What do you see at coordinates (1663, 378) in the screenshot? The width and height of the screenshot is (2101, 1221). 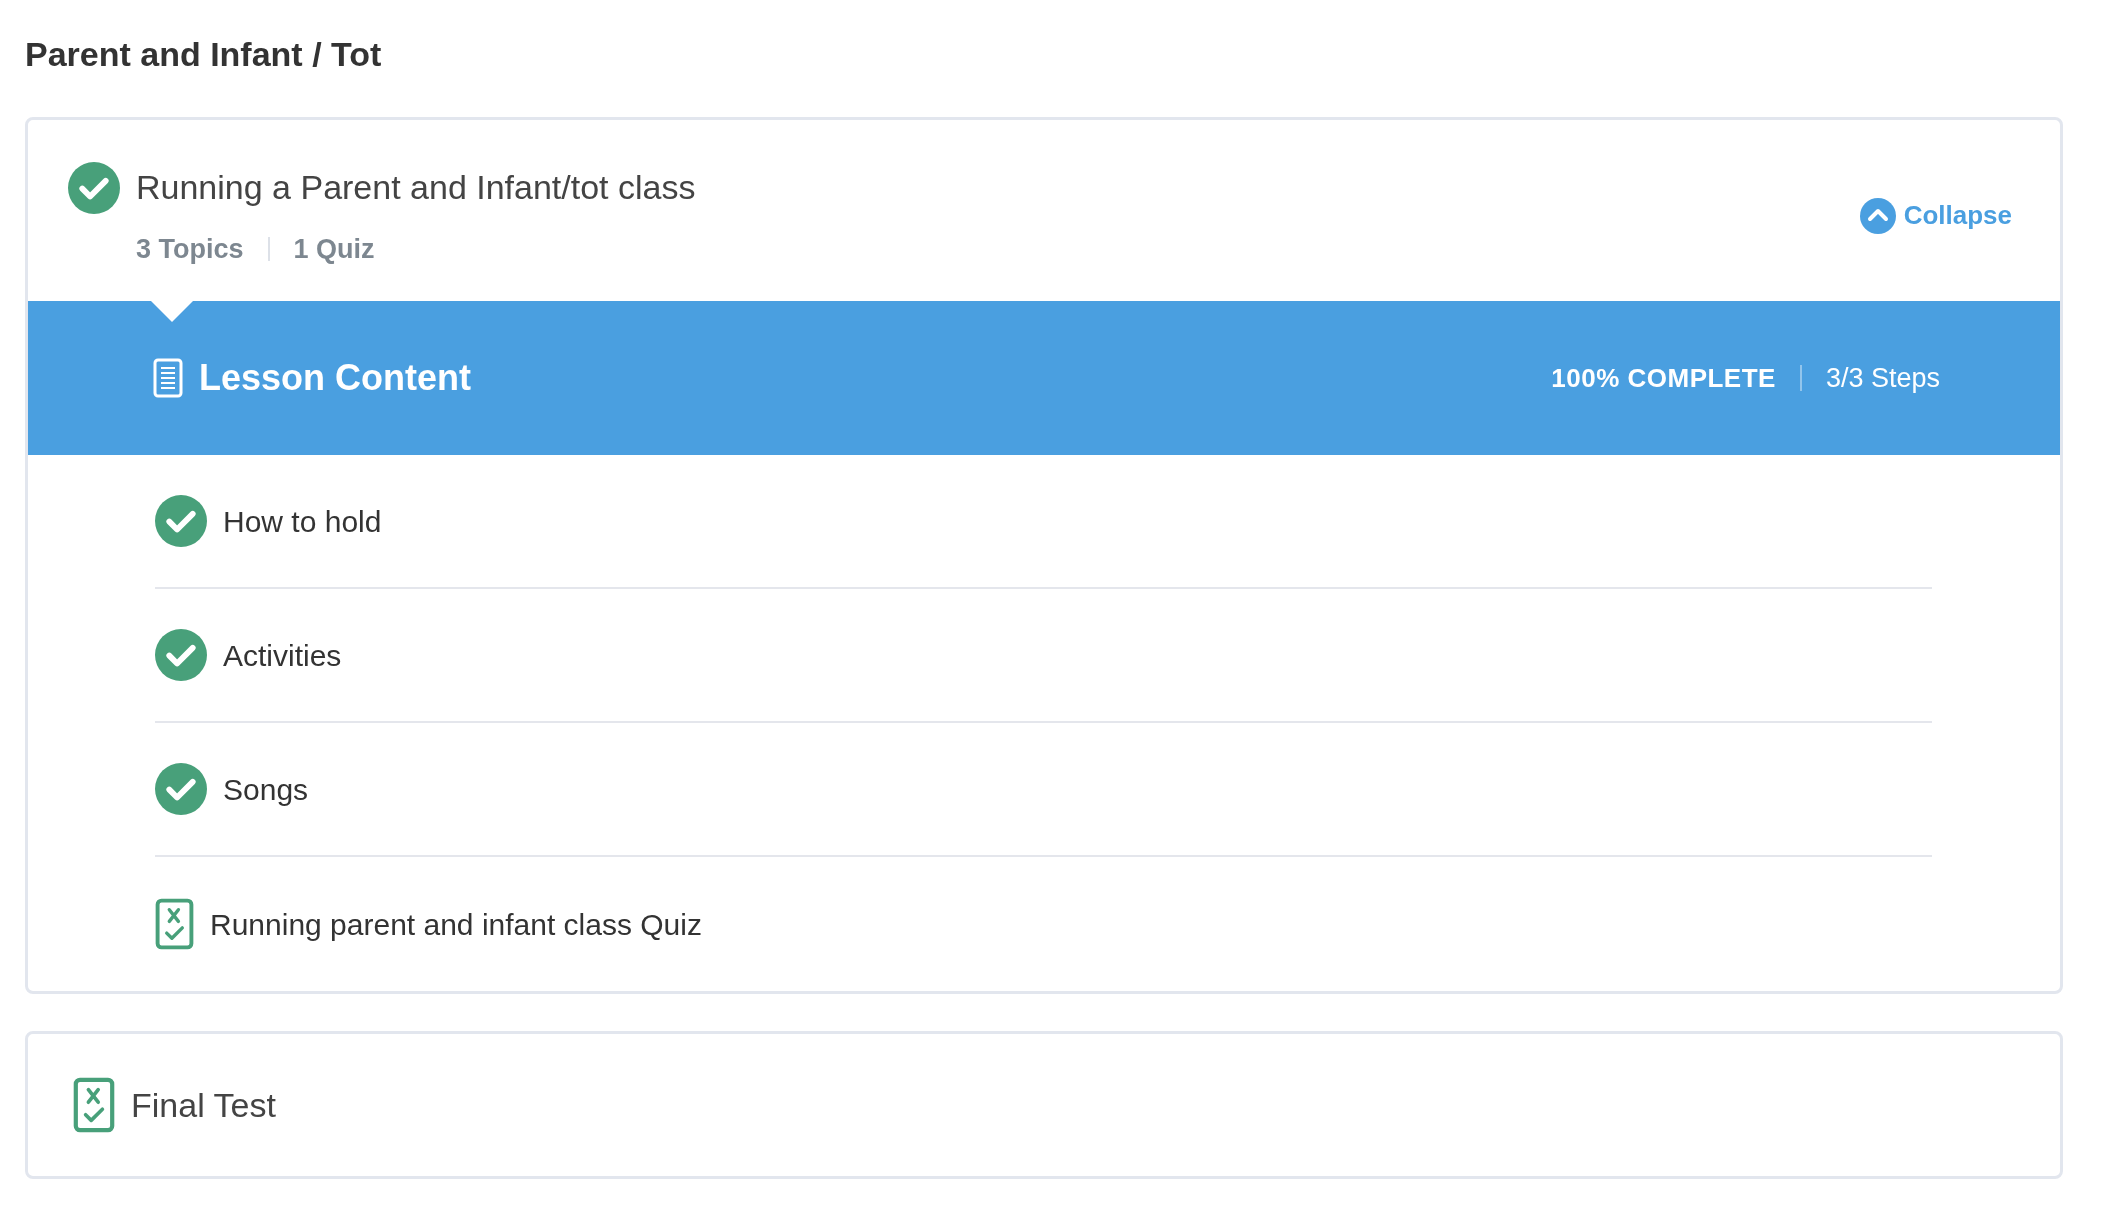 I see `progress-label: 100% COMPLETE` at bounding box center [1663, 378].